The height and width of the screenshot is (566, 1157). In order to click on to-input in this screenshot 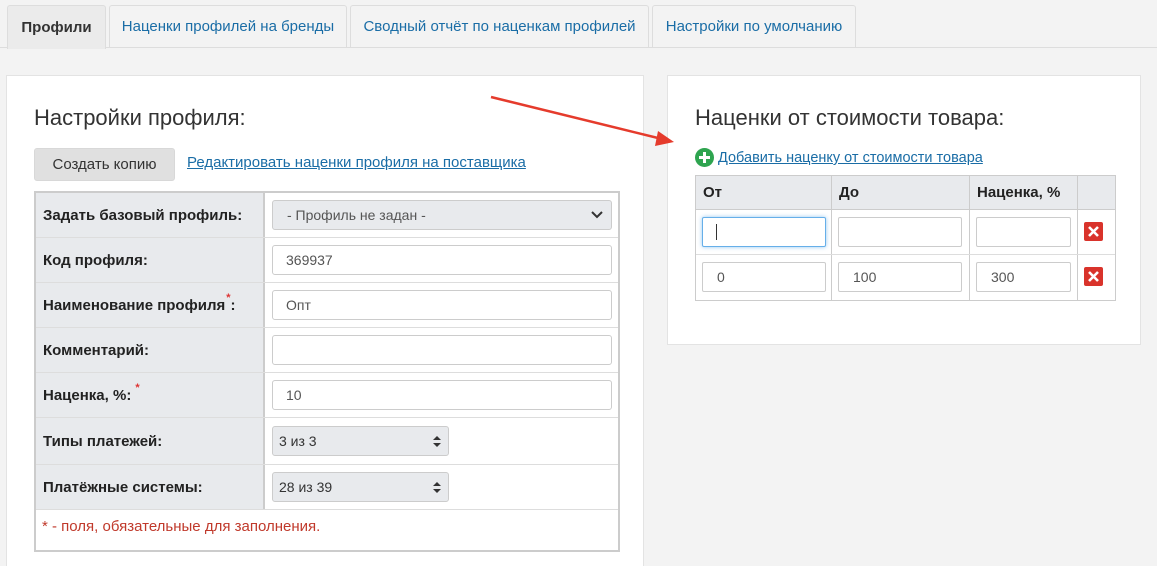, I will do `click(900, 232)`.